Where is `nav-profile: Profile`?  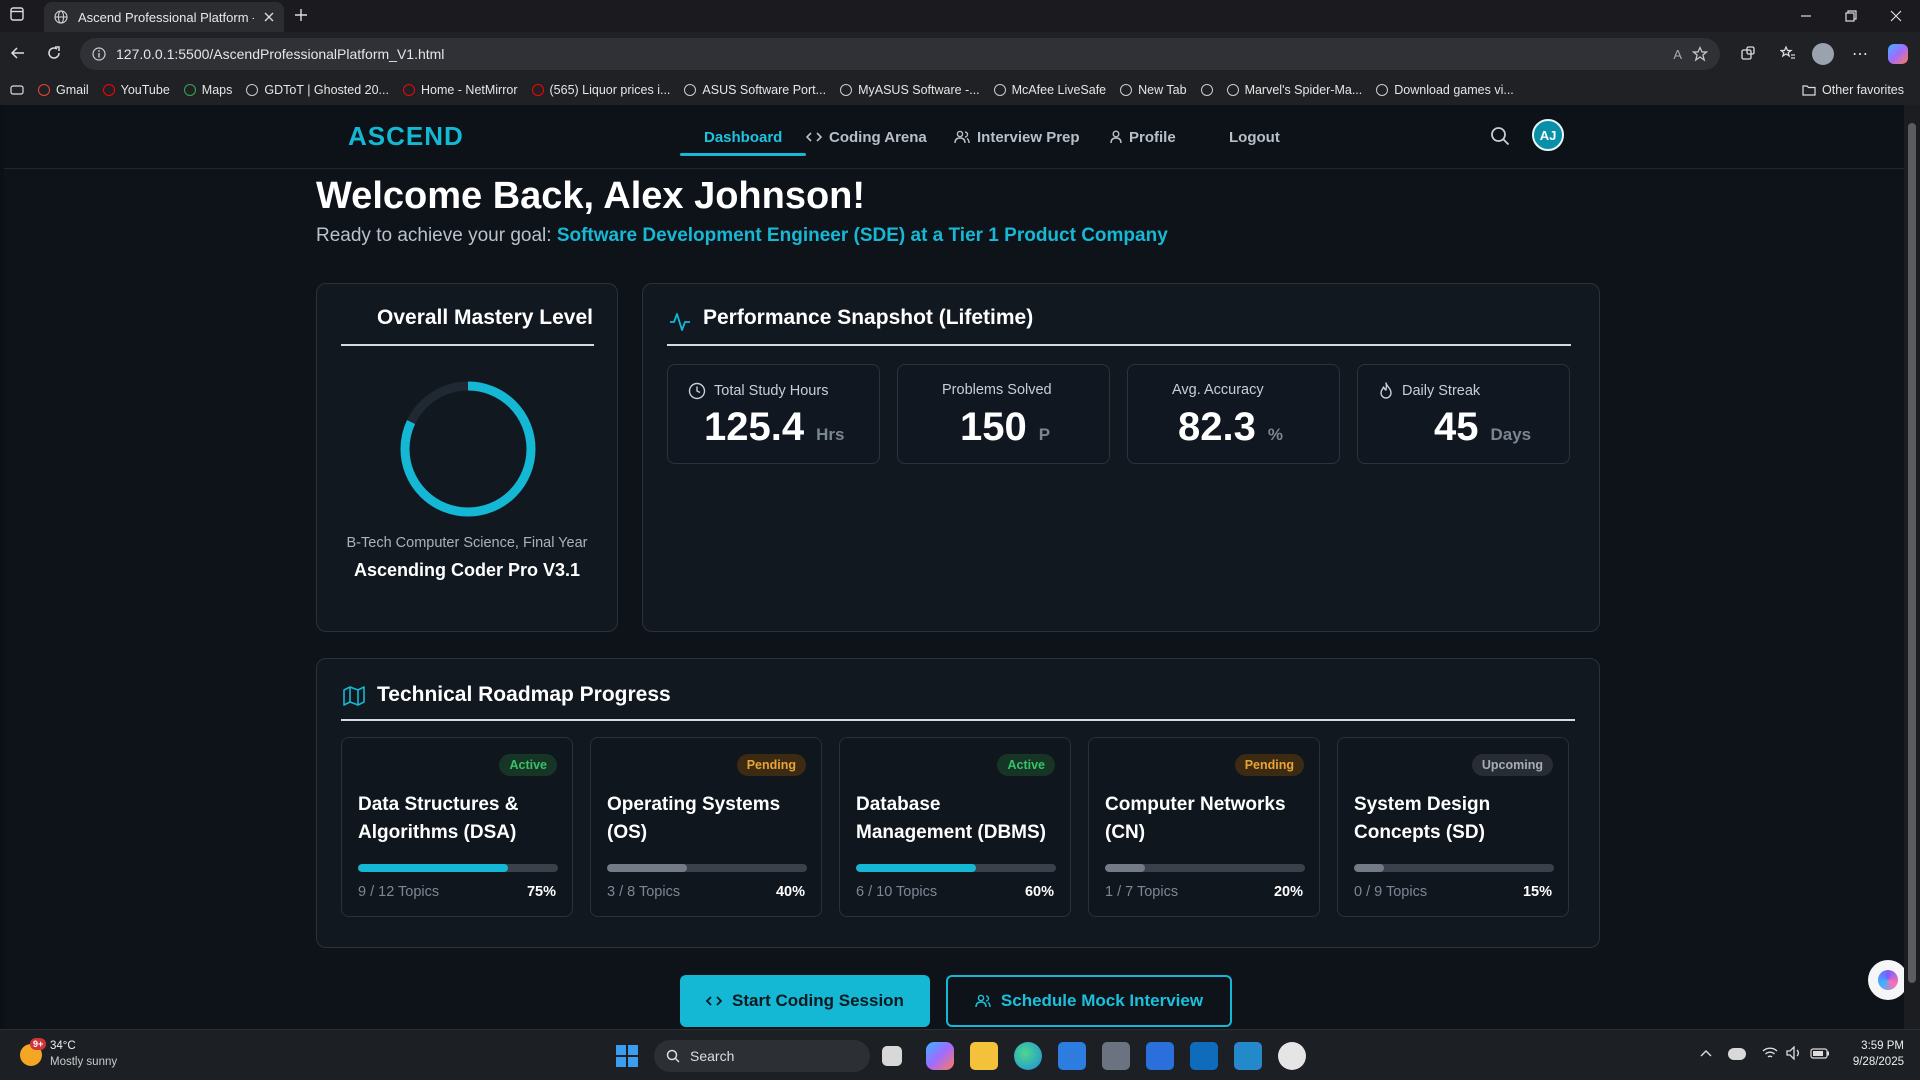 nav-profile: Profile is located at coordinates (1143, 137).